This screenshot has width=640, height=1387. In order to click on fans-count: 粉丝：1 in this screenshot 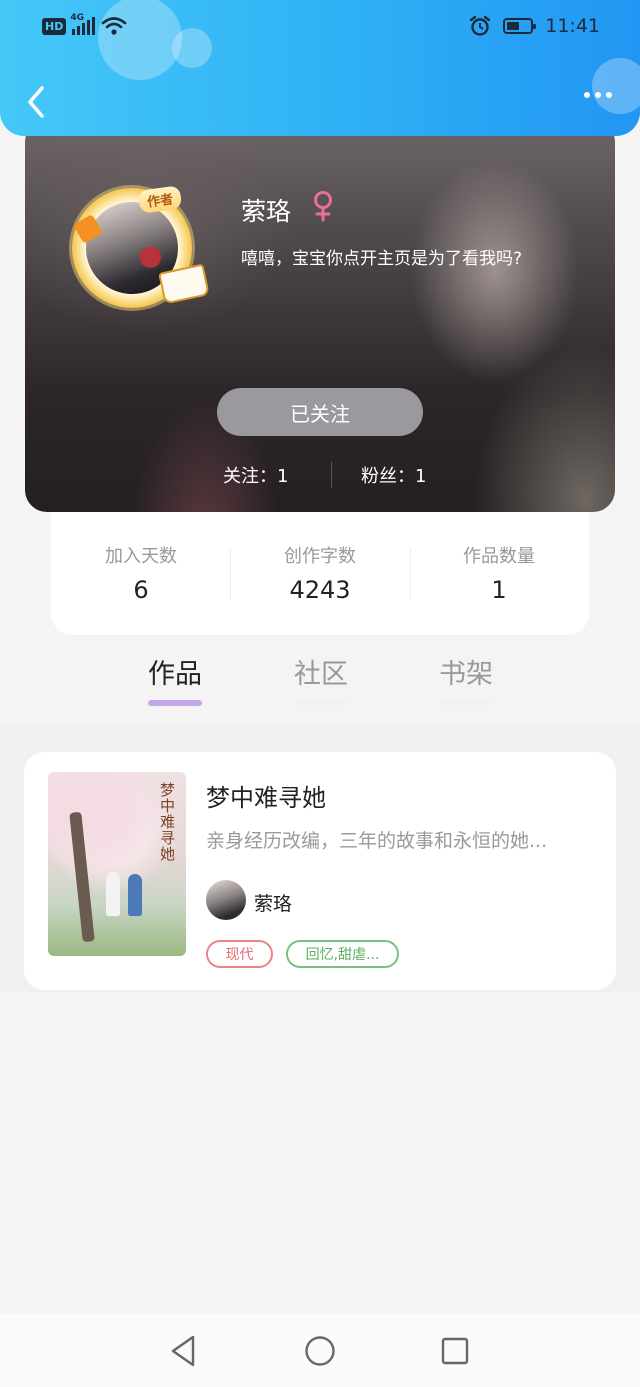, I will do `click(393, 475)`.